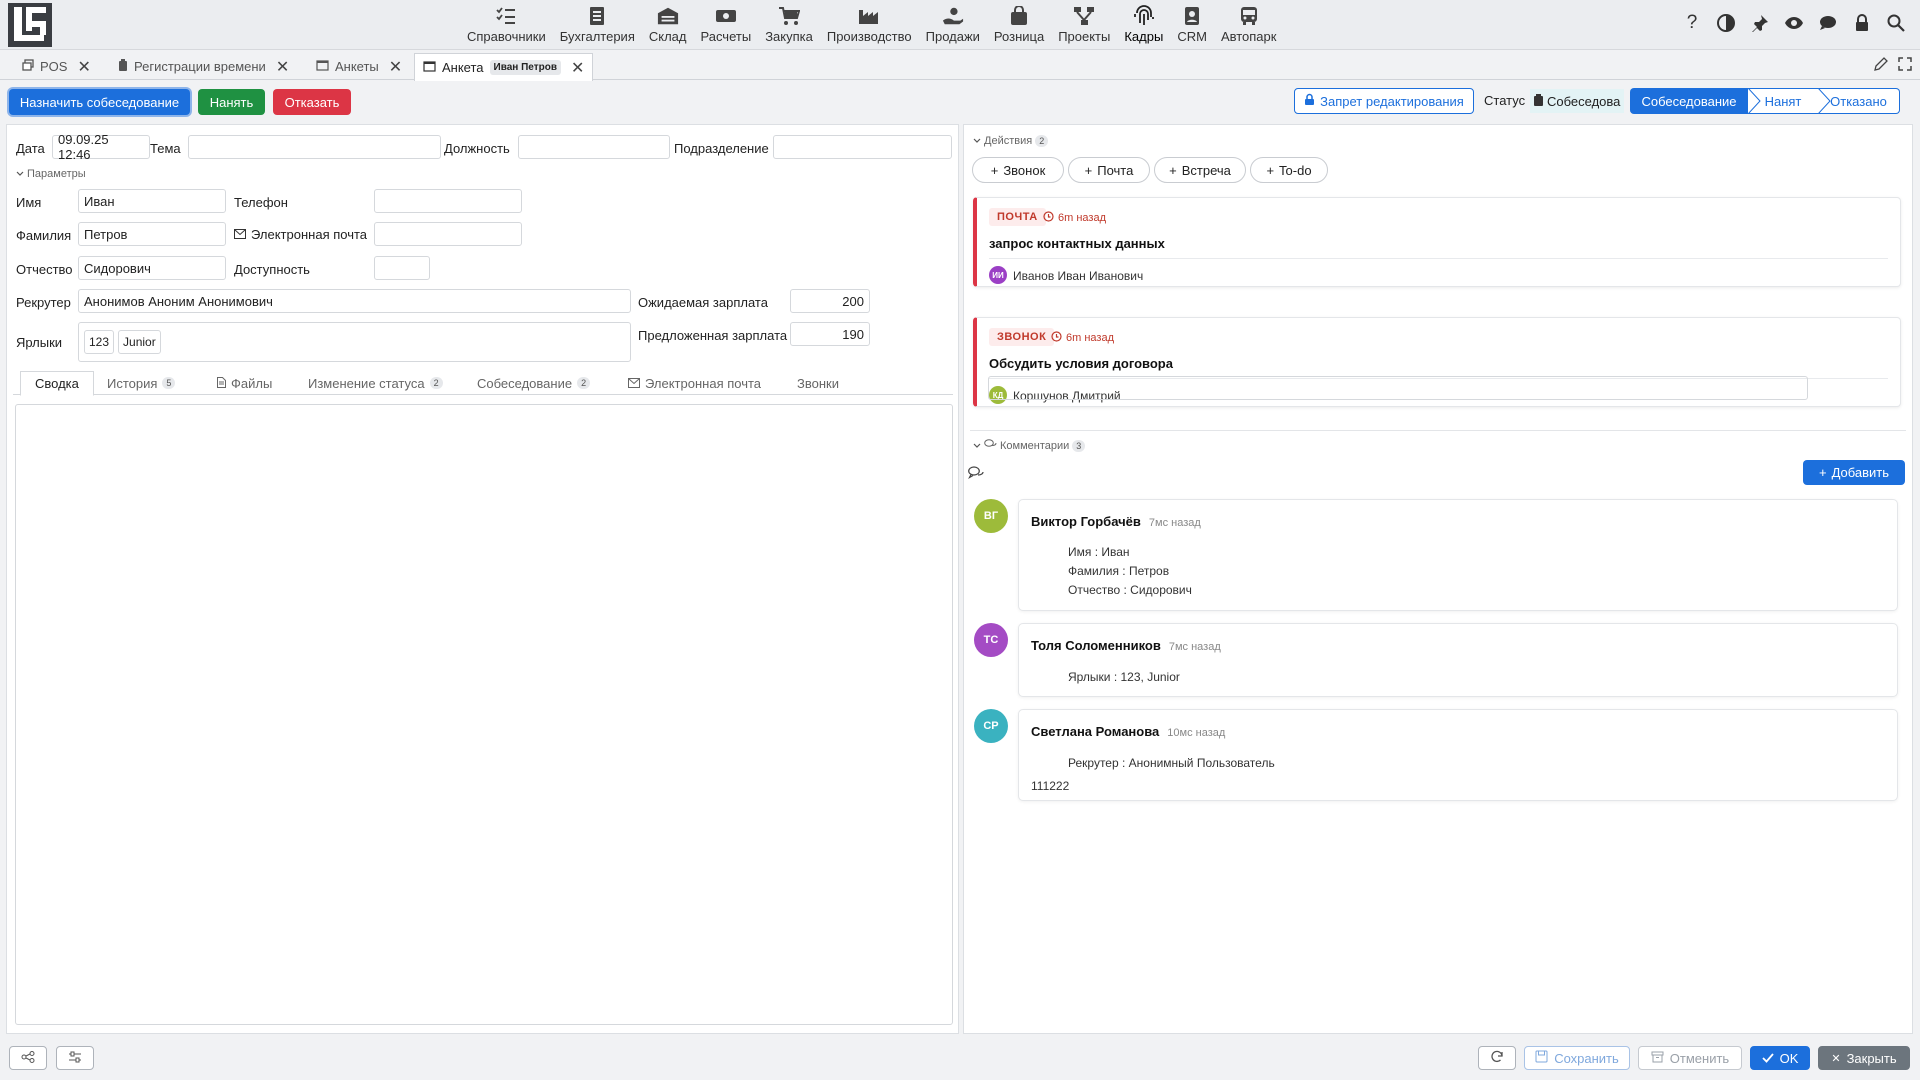  What do you see at coordinates (101, 147) in the screenshot?
I see `date-field: 09.09.25 12:46` at bounding box center [101, 147].